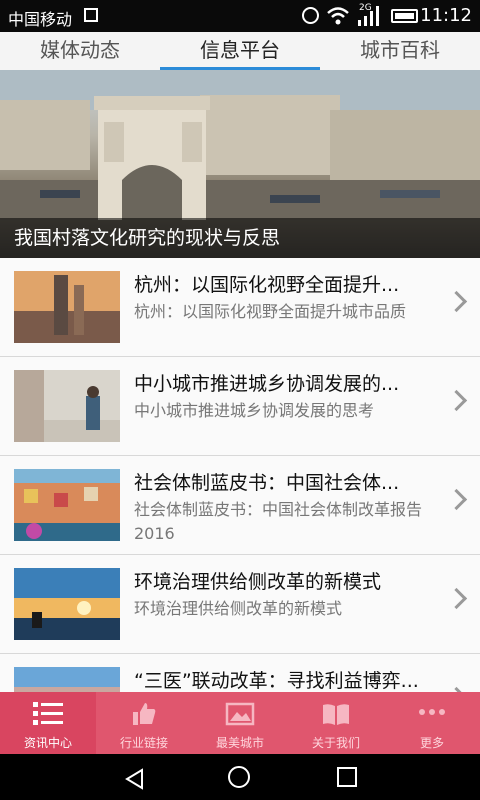 The image size is (480, 800). What do you see at coordinates (91, 15) in the screenshot?
I see `sim-card-icon` at bounding box center [91, 15].